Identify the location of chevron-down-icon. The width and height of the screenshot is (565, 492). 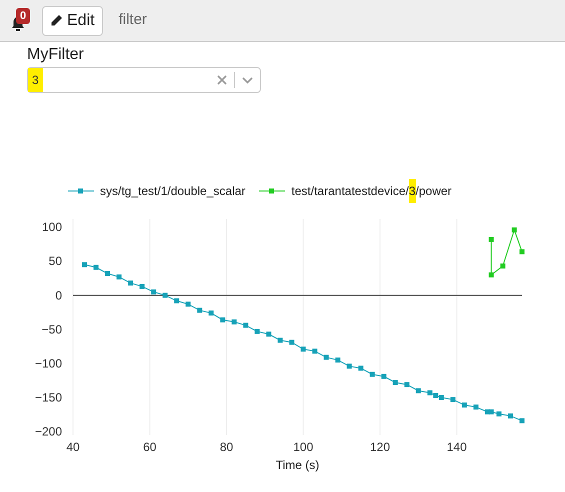
(247, 80).